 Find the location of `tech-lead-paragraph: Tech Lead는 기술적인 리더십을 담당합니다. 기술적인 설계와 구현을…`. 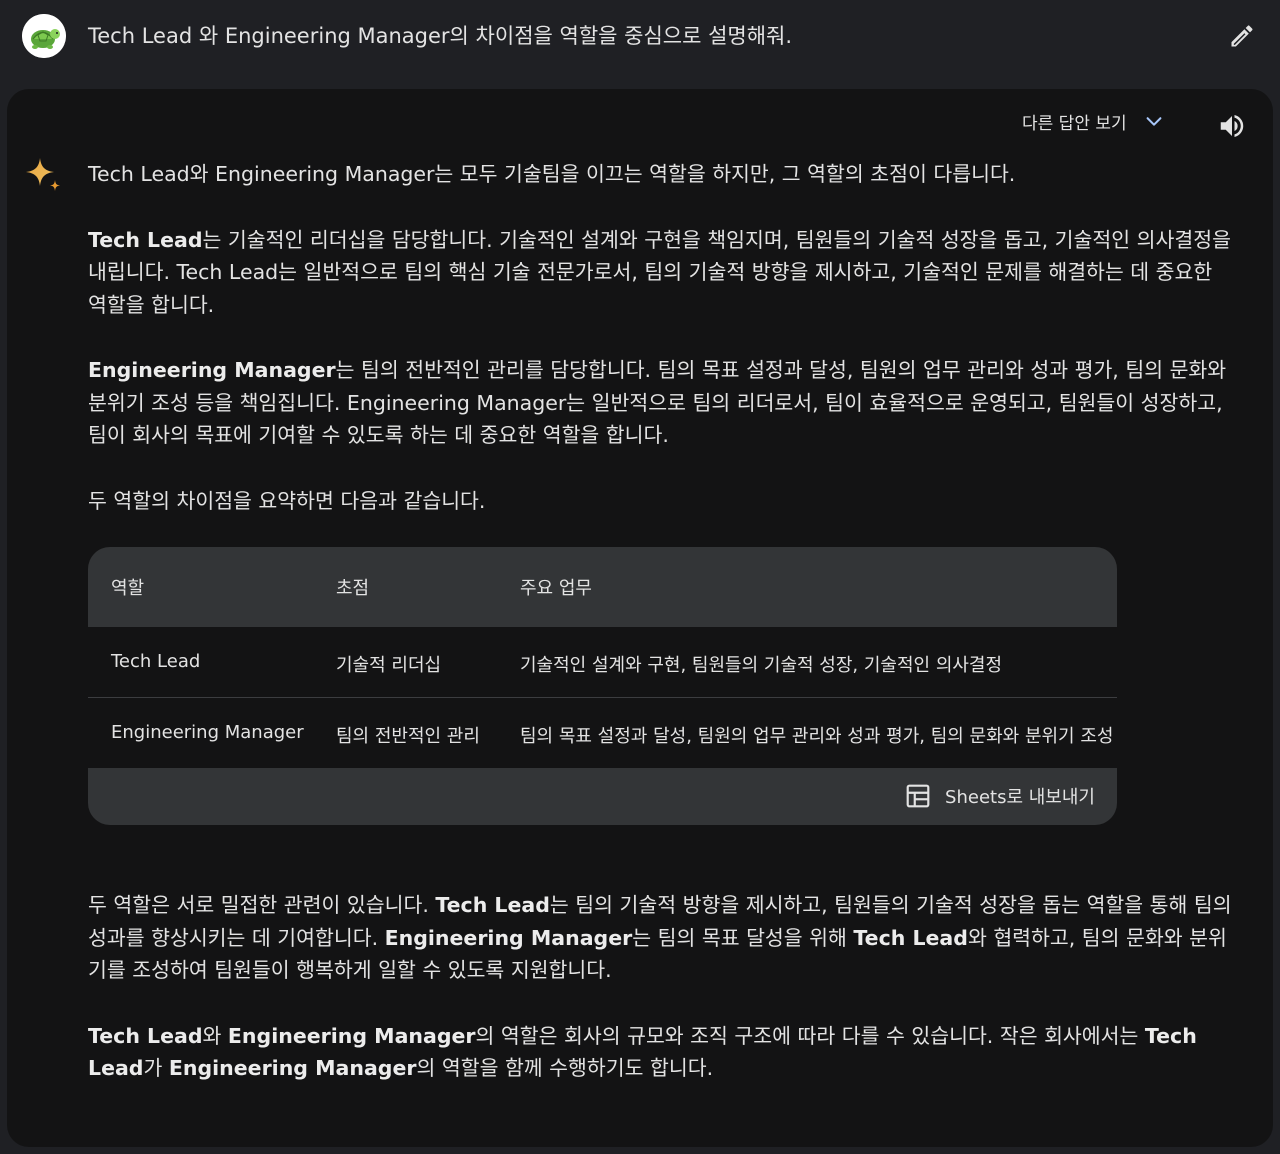

tech-lead-paragraph: Tech Lead는 기술적인 리더십을 담당합니다. 기술적인 설계와 구현을… is located at coordinates (660, 273).